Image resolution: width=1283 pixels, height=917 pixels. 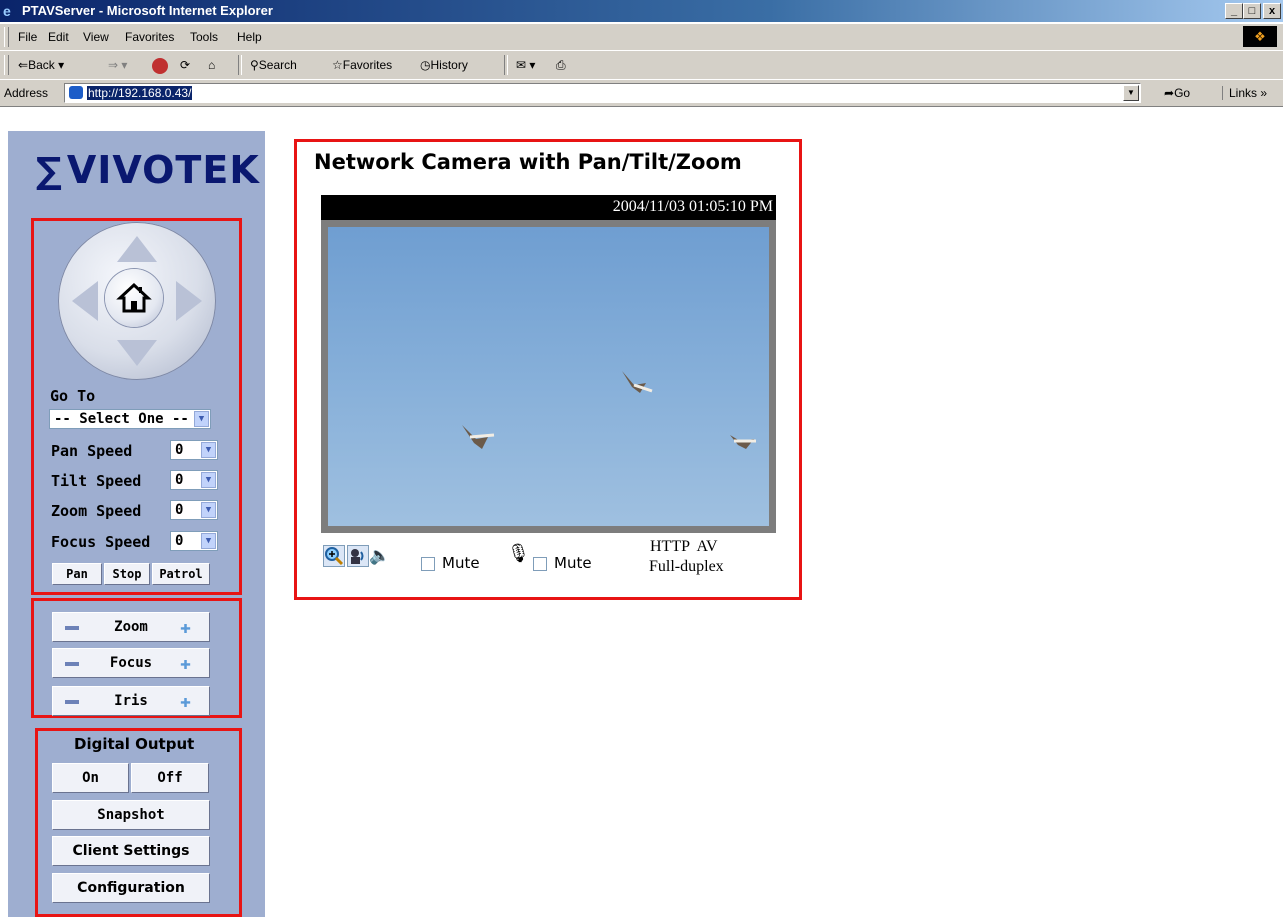 What do you see at coordinates (113, 65) in the screenshot?
I see `forward-arrow-icon: ⇒` at bounding box center [113, 65].